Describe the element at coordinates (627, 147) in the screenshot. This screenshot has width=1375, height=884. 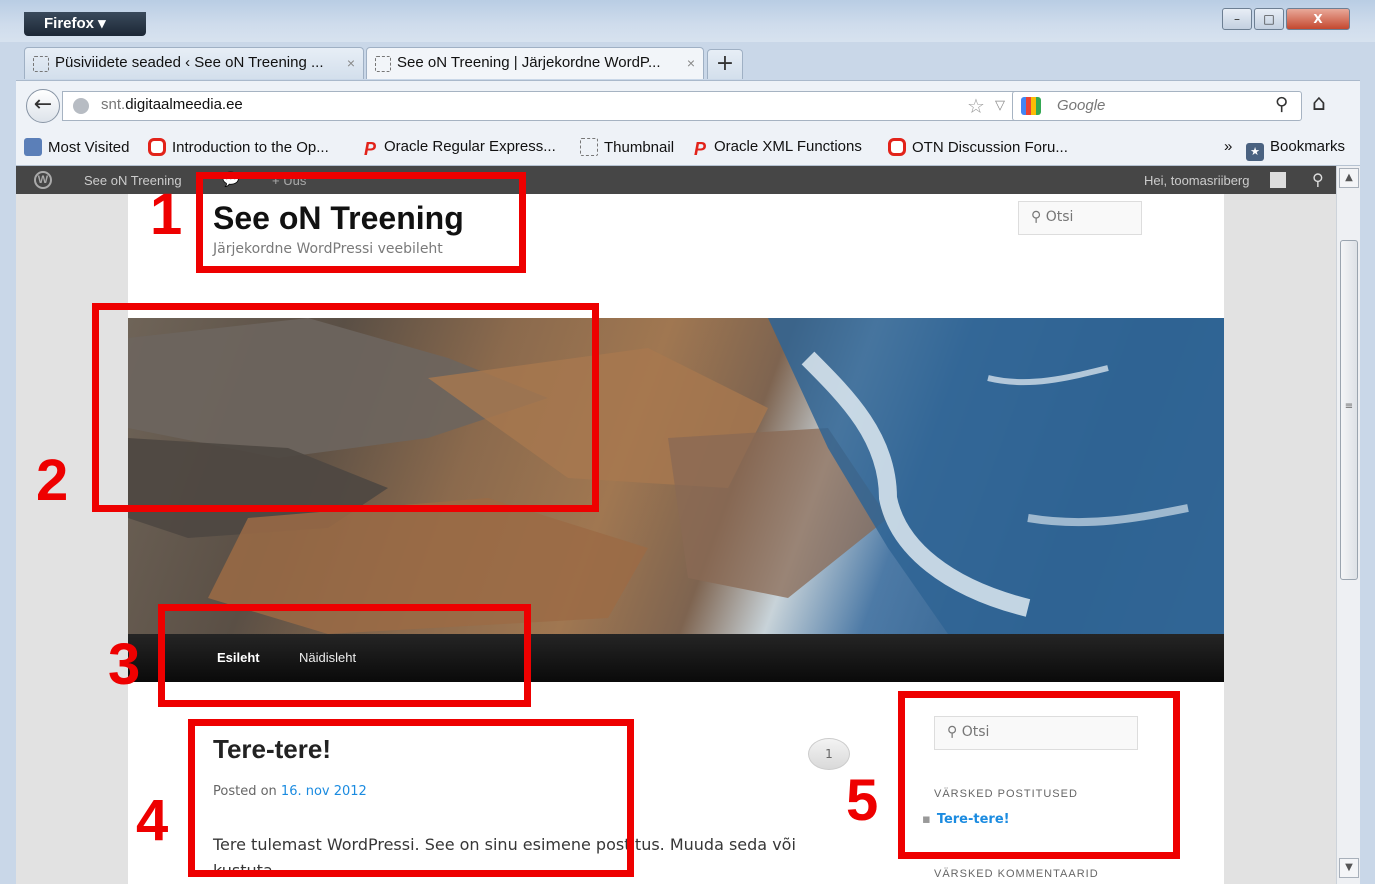
I see `bookmark-thumbnail: Thumbnail` at that location.